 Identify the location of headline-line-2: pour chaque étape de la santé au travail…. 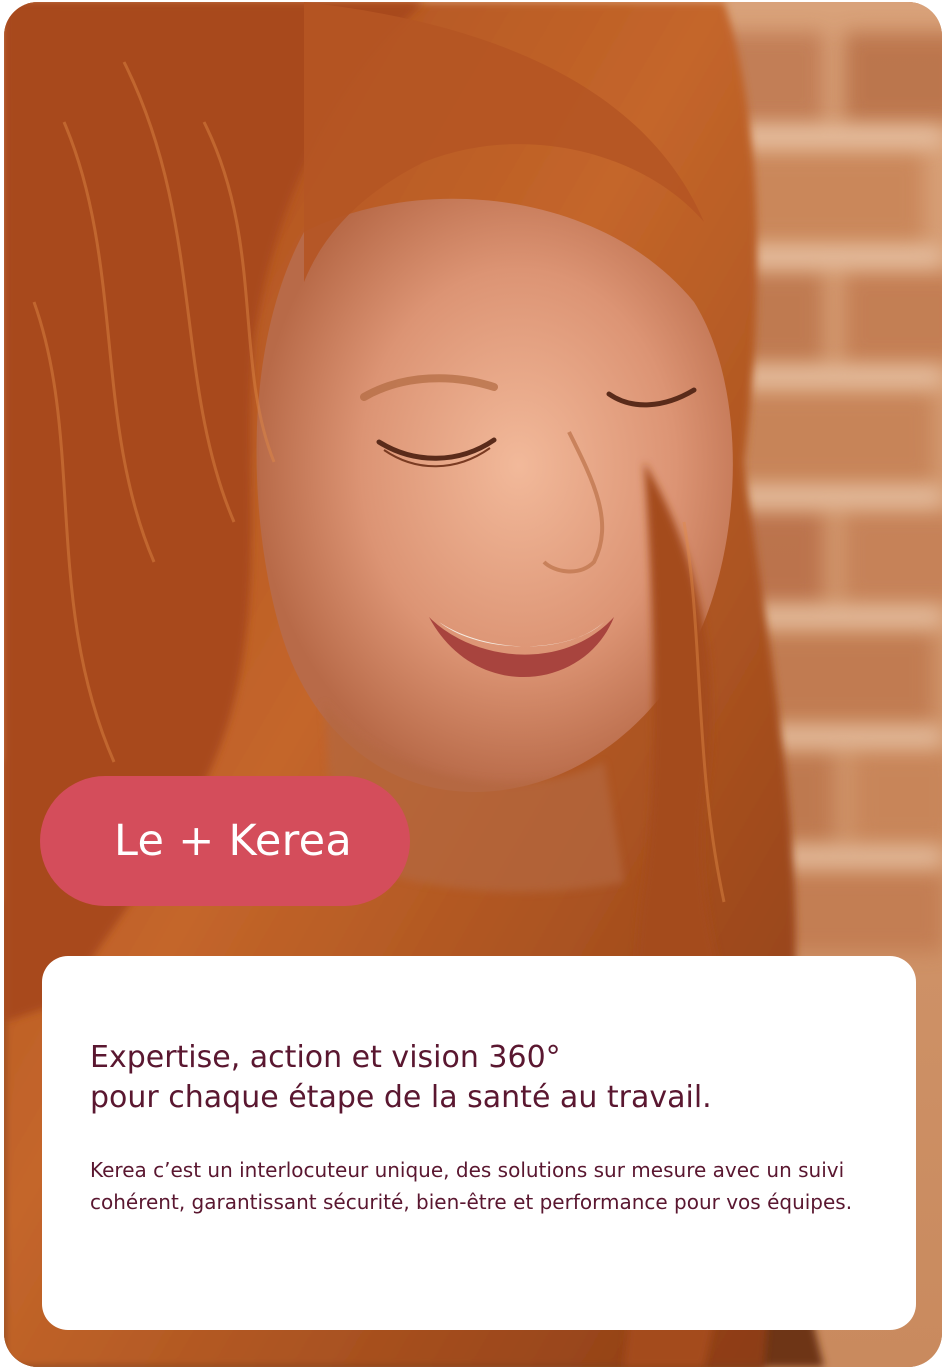
(401, 1097).